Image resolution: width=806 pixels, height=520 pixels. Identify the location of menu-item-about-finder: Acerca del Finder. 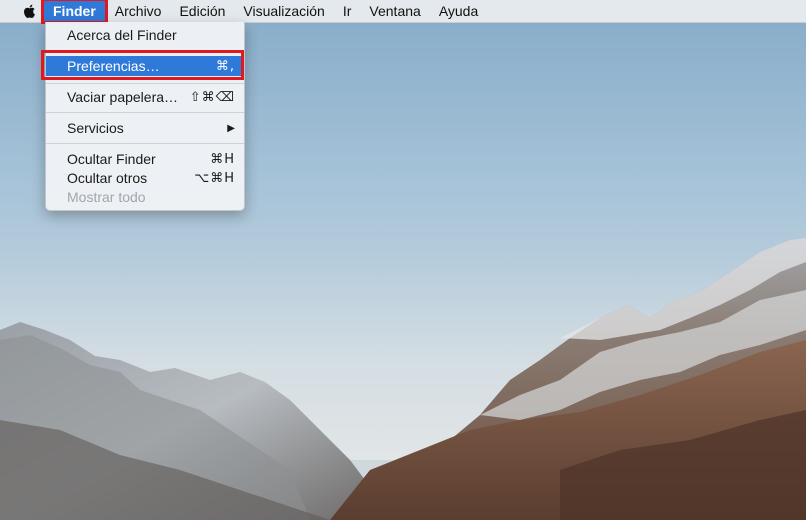
(145, 35).